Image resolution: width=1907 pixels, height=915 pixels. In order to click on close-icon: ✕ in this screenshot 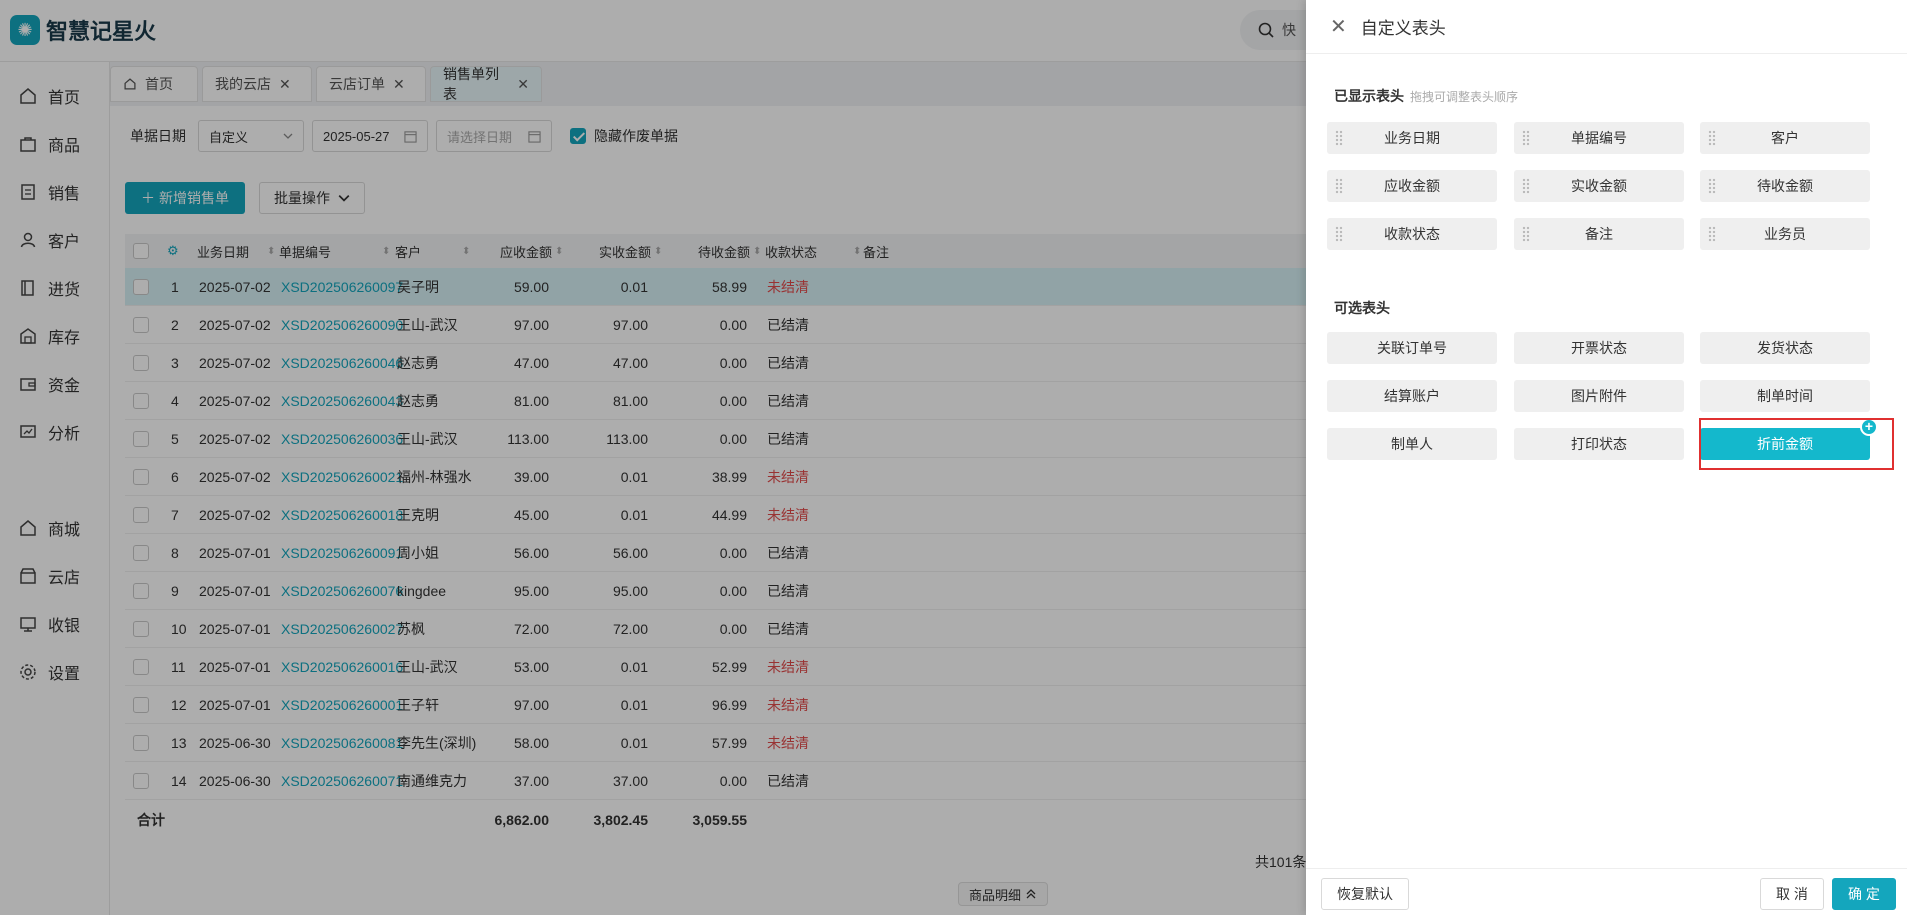, I will do `click(1338, 27)`.